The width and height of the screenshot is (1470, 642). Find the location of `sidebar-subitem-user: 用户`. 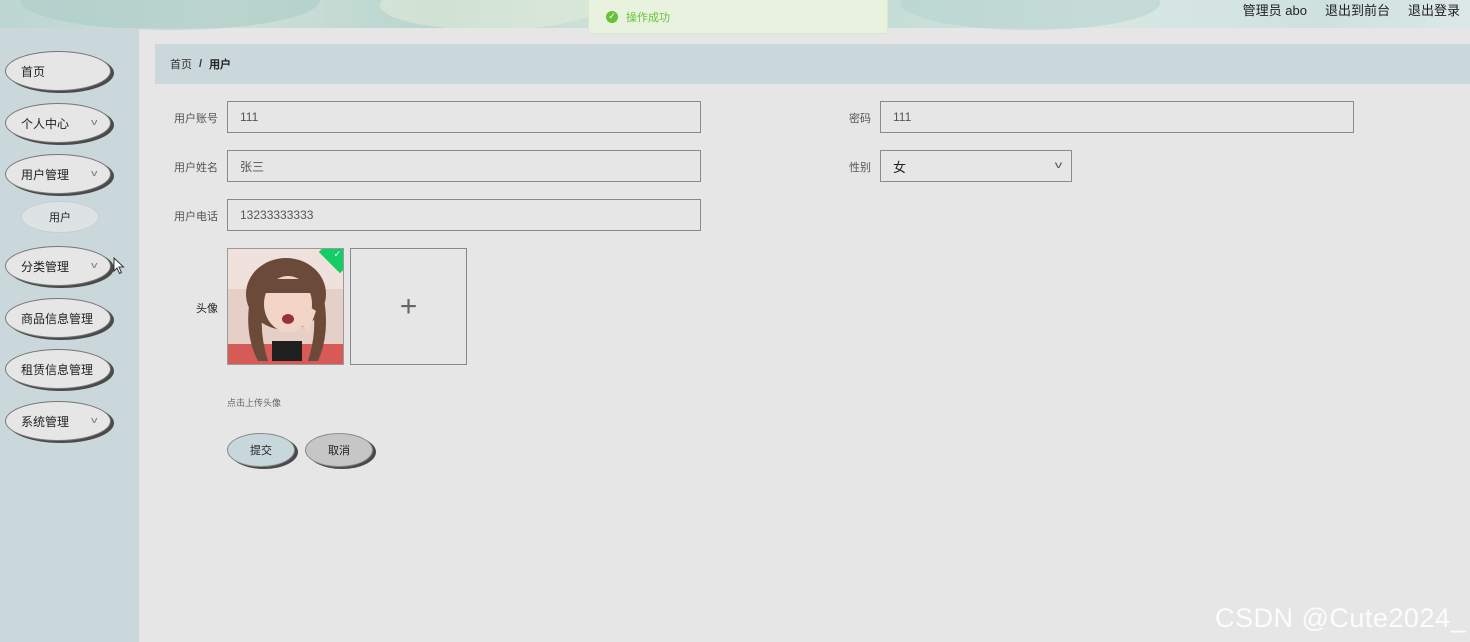

sidebar-subitem-user: 用户 is located at coordinates (60, 217).